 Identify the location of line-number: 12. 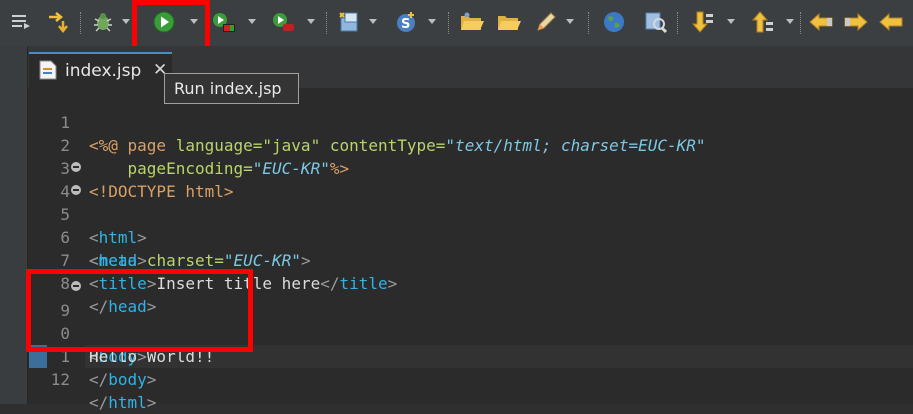
(60, 379).